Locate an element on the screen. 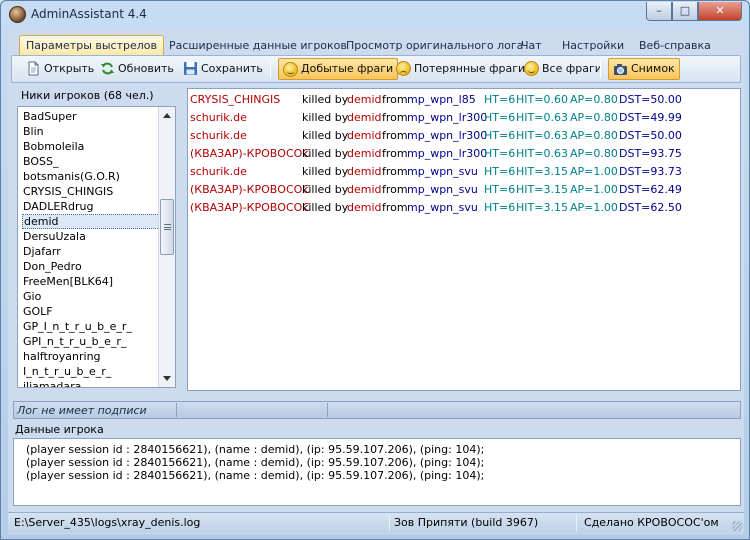 This screenshot has width=750, height=540. refresh-button: Обновить is located at coordinates (137, 69).